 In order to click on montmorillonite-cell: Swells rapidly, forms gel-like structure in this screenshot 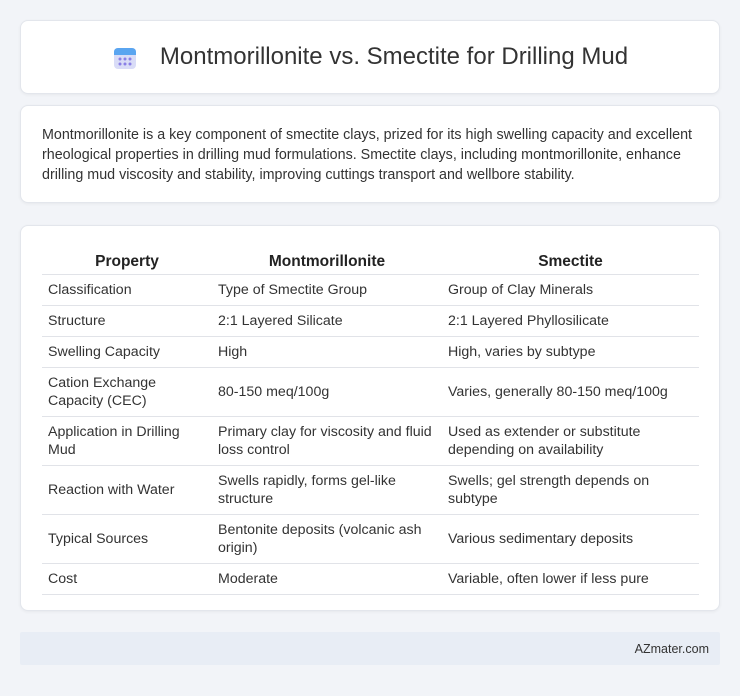, I will do `click(327, 490)`.